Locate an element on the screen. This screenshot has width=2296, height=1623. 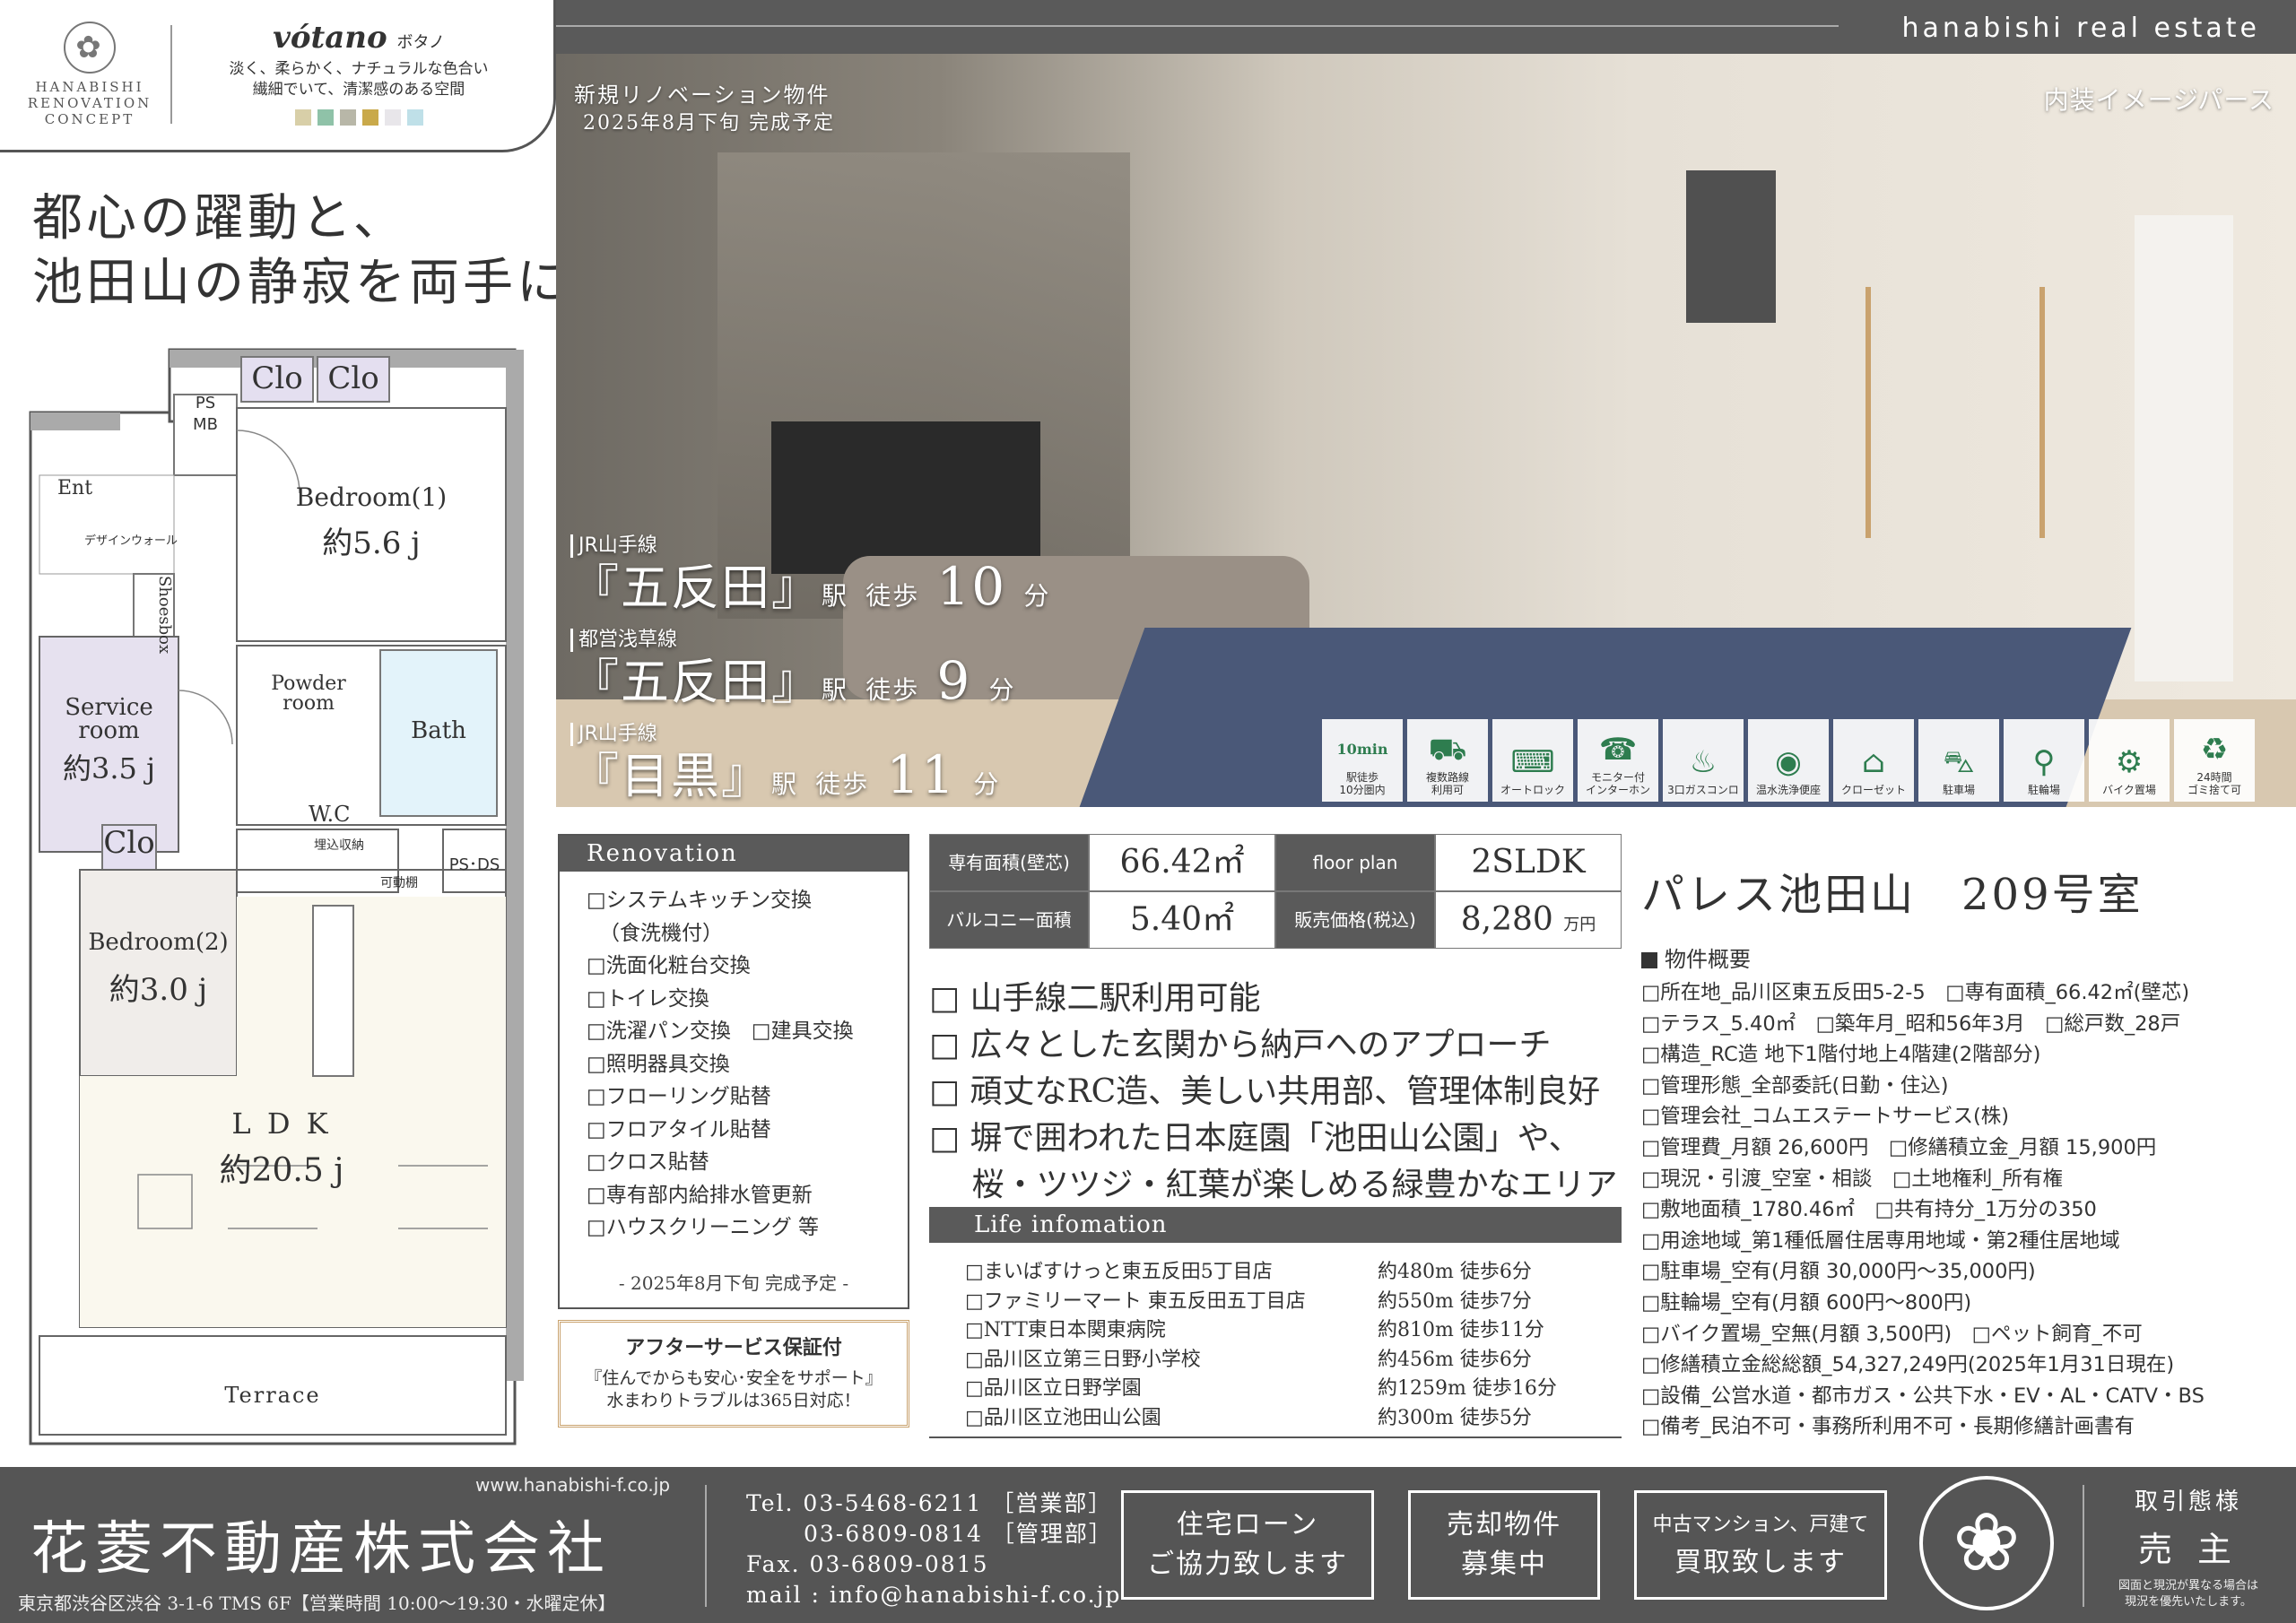
train-icon: ⛟ is located at coordinates (1447, 750).